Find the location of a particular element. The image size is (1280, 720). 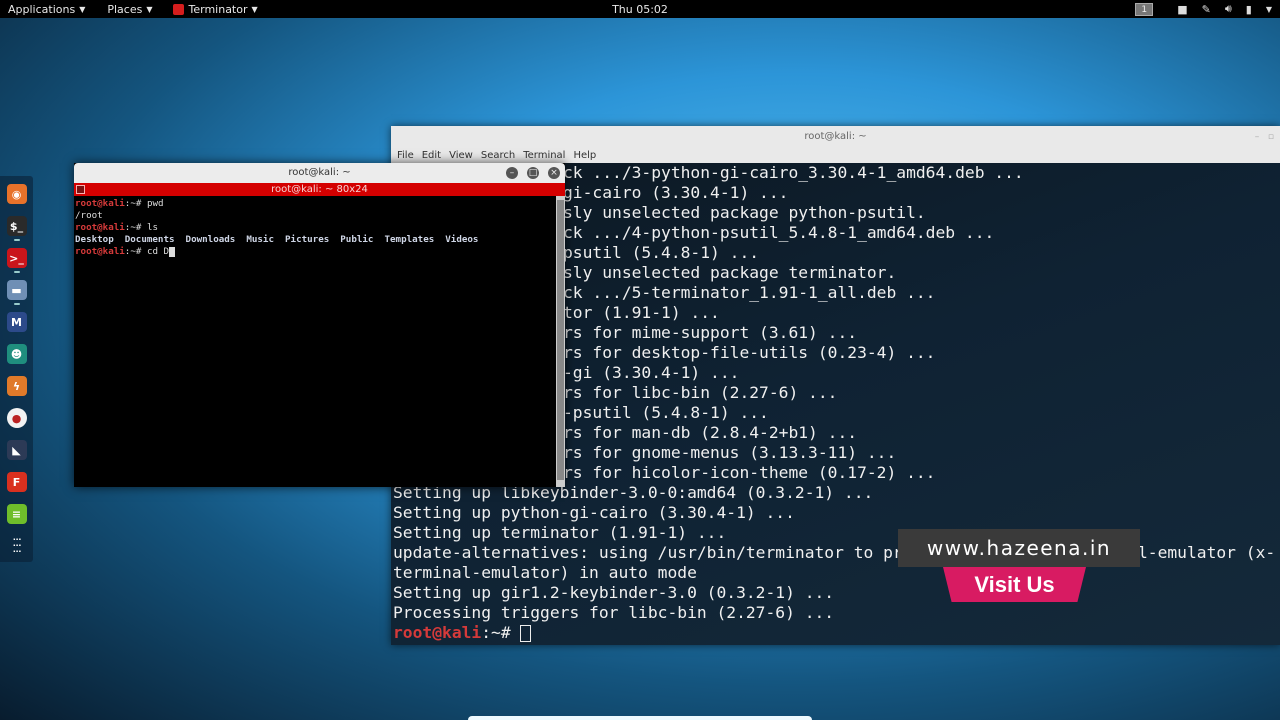

terminal-tab-icon is located at coordinates (80, 189).